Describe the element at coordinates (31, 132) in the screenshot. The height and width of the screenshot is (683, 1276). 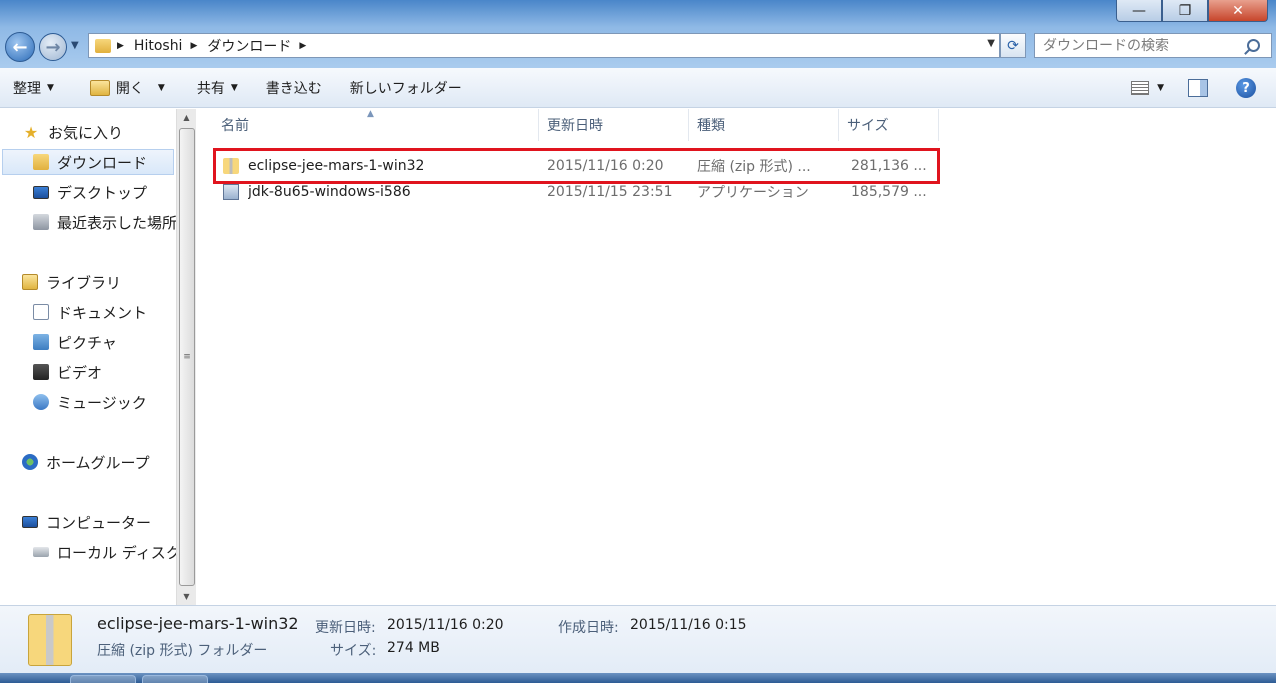
I see `star-icon: ★` at that location.